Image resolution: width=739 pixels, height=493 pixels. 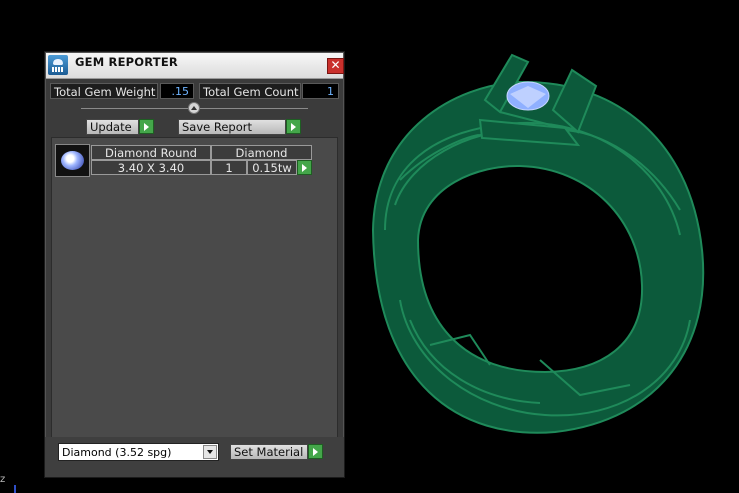 I want to click on panel-title: GEM REPORTER, so click(x=126, y=62).